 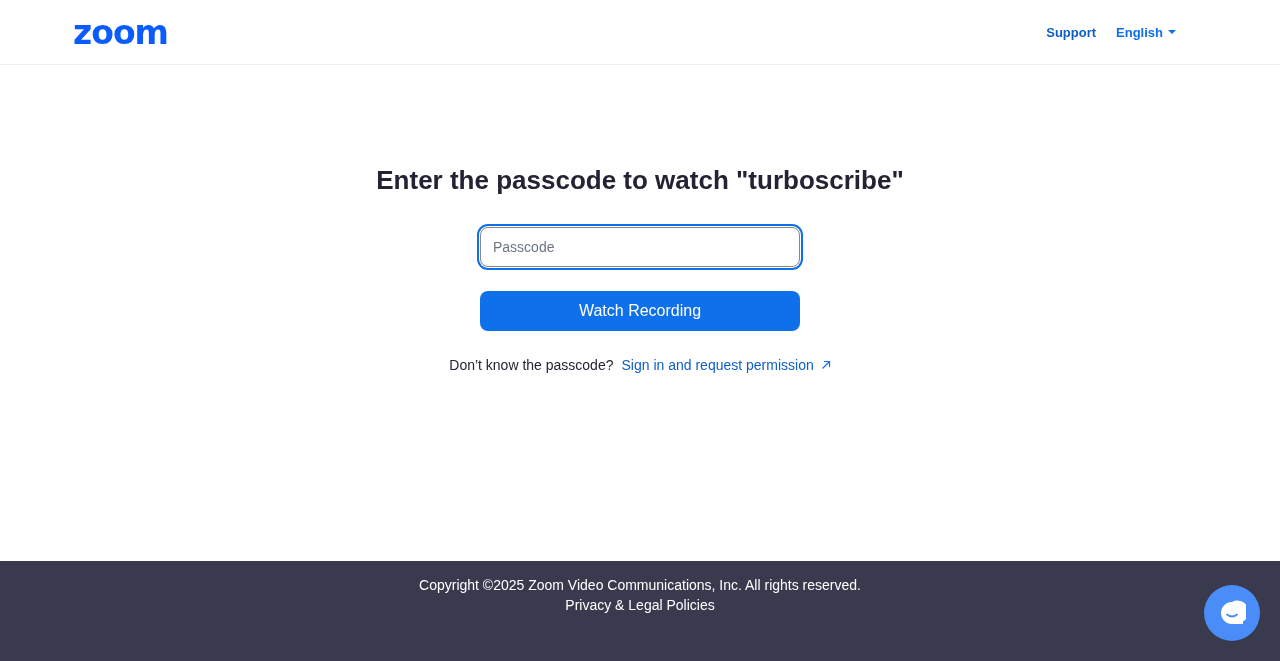 I want to click on chat-button, so click(x=1232, y=613).